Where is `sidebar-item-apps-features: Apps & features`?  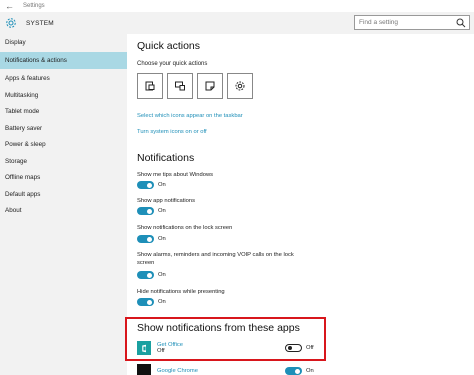 sidebar-item-apps-features: Apps & features is located at coordinates (63, 79).